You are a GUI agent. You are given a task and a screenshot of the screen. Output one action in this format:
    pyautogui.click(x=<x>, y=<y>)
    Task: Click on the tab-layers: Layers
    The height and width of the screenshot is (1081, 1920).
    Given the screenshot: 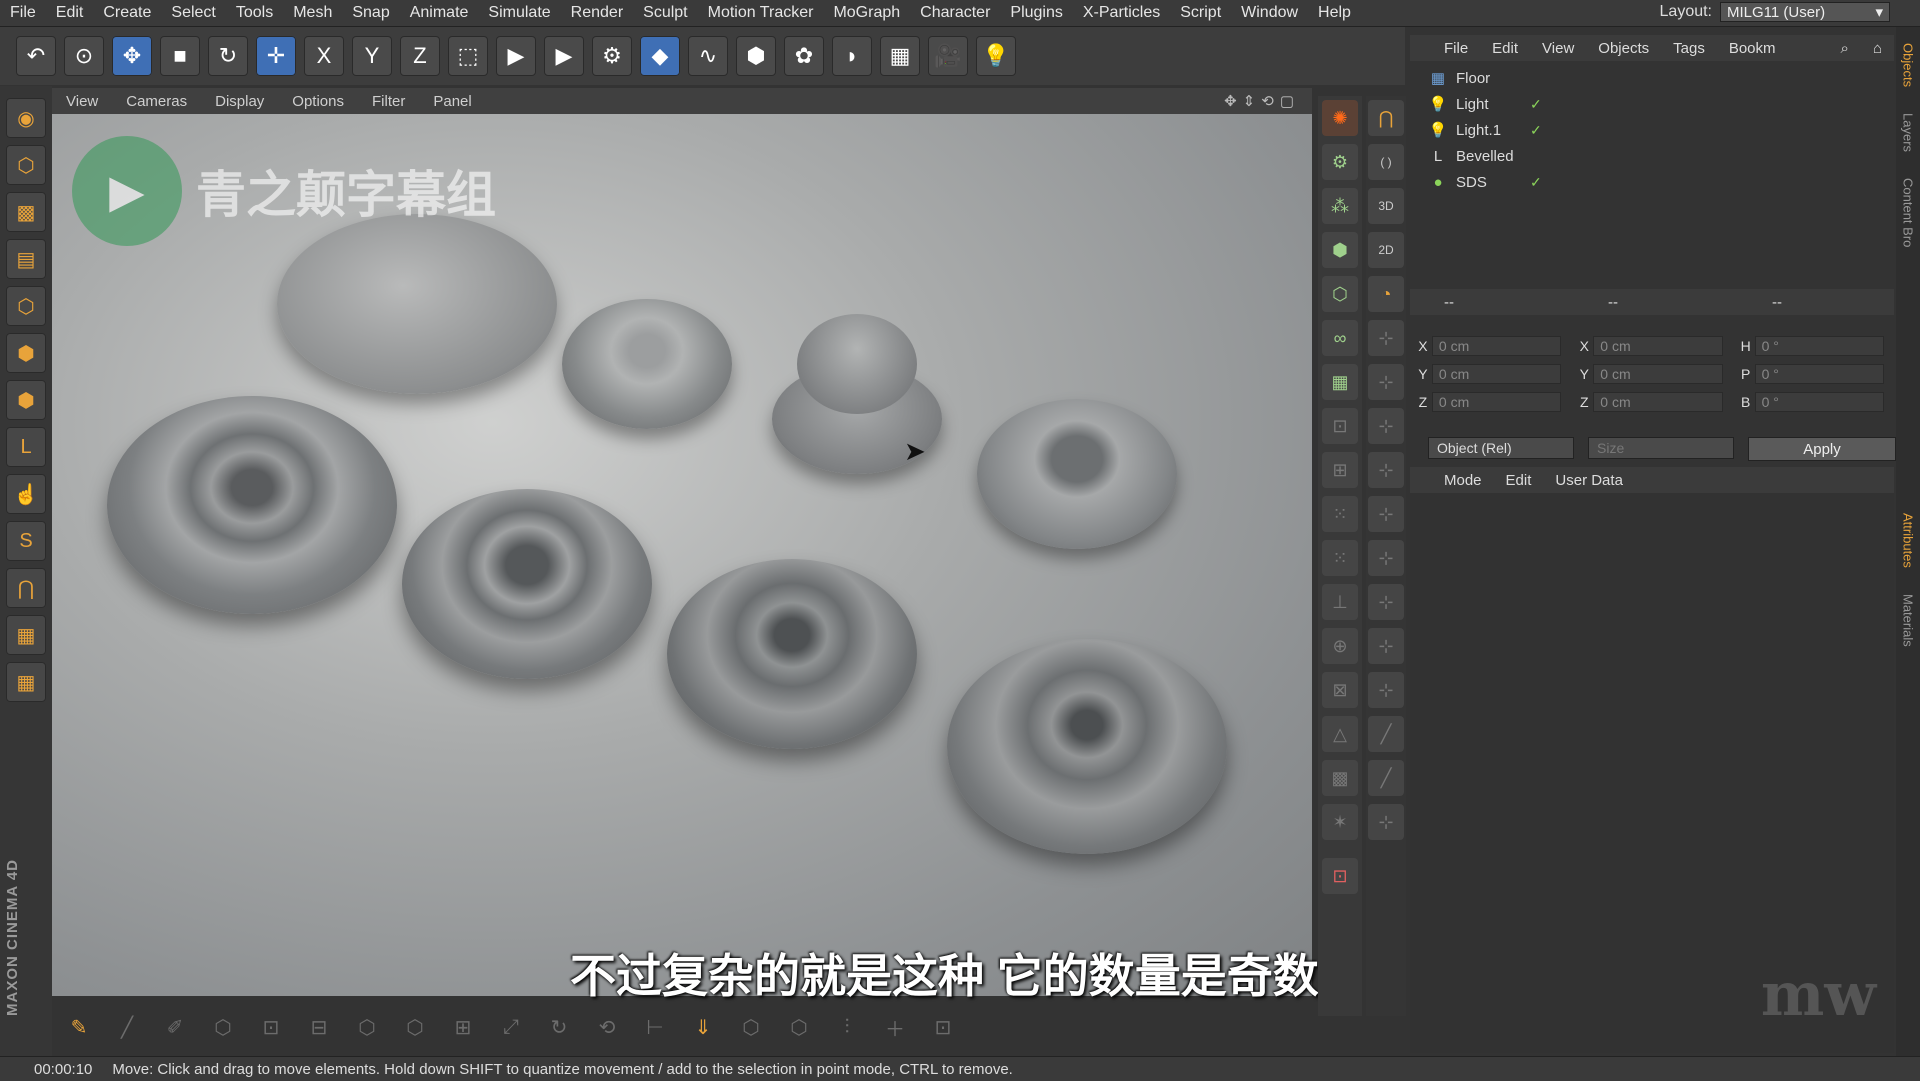 What is the action you would take?
    pyautogui.click(x=1908, y=132)
    